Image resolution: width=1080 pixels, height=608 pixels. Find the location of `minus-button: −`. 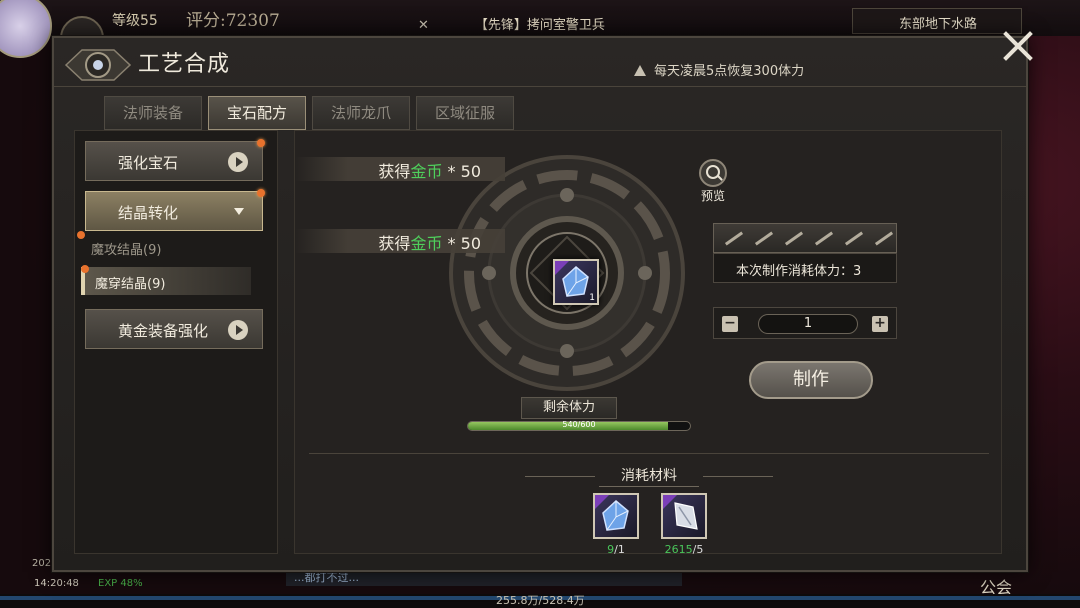

minus-button: − is located at coordinates (730, 324).